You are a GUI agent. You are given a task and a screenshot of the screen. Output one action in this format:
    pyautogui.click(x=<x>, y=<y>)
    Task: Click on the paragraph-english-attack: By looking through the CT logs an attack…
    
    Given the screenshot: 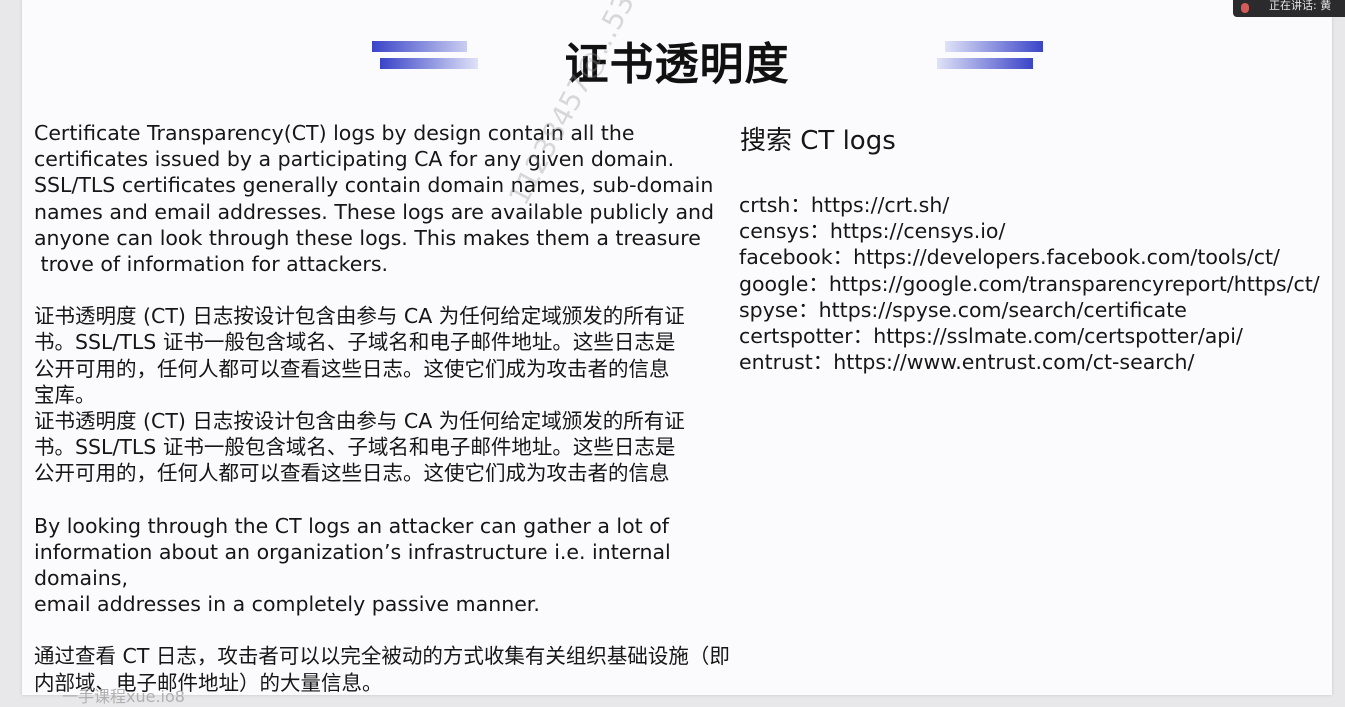 What is the action you would take?
    pyautogui.click(x=352, y=565)
    